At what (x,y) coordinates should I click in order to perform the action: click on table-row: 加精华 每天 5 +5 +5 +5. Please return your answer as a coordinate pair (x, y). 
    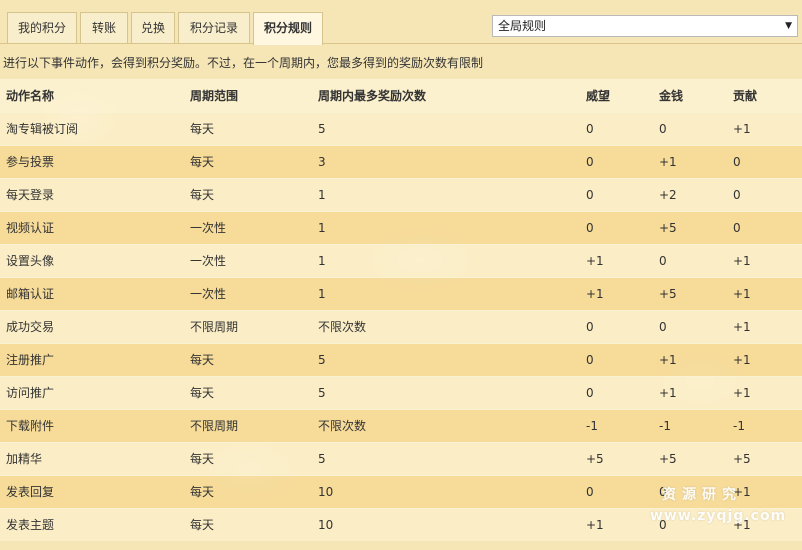
    Looking at the image, I should click on (401, 458).